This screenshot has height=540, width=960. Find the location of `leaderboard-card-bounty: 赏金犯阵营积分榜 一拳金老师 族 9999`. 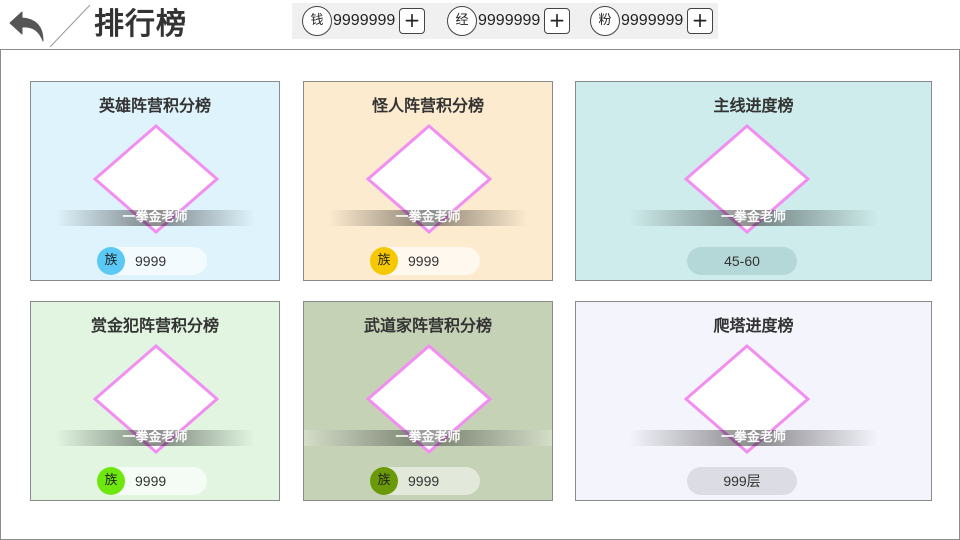

leaderboard-card-bounty: 赏金犯阵营积分榜 一拳金老师 族 9999 is located at coordinates (155, 401).